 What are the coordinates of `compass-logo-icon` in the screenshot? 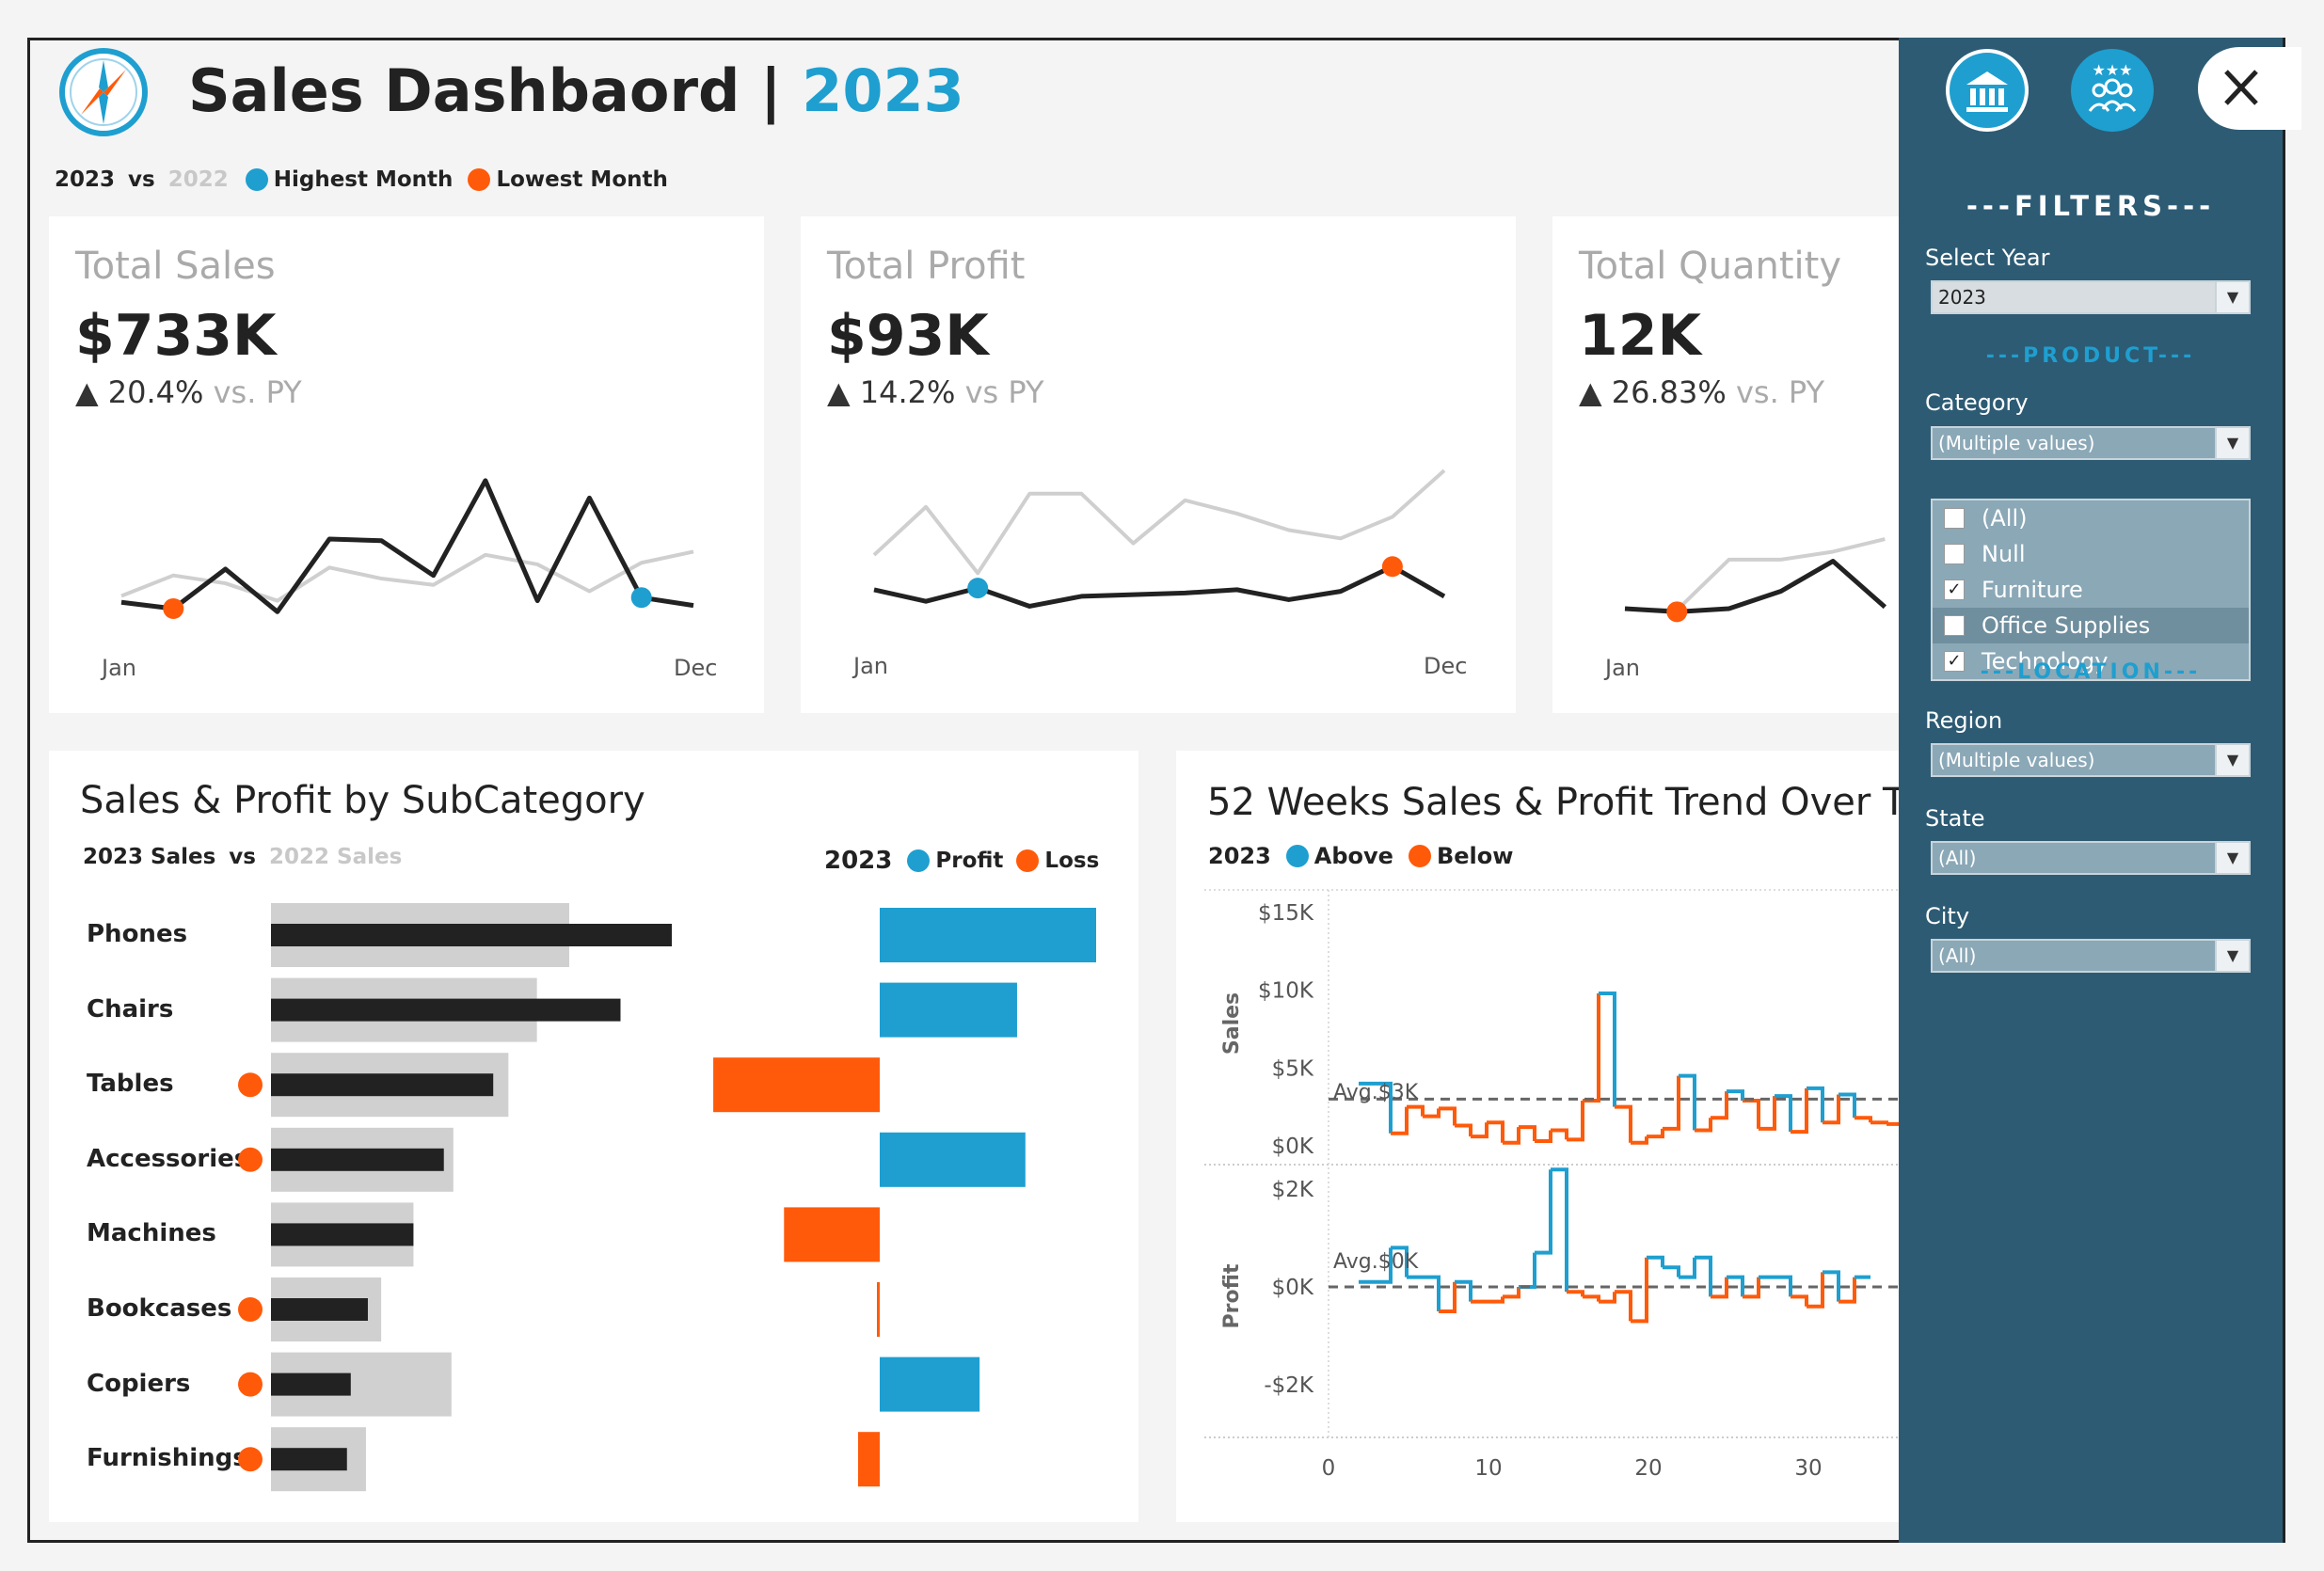 It's located at (103, 92).